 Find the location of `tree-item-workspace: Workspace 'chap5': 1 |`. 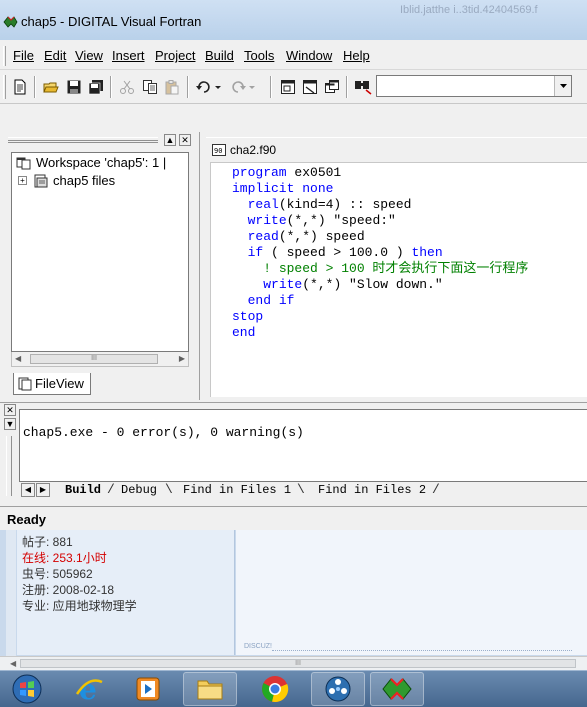

tree-item-workspace: Workspace 'chap5': 1 | is located at coordinates (91, 162).